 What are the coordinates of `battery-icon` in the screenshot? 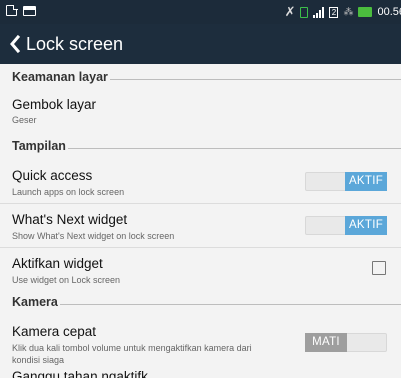 It's located at (365, 12).